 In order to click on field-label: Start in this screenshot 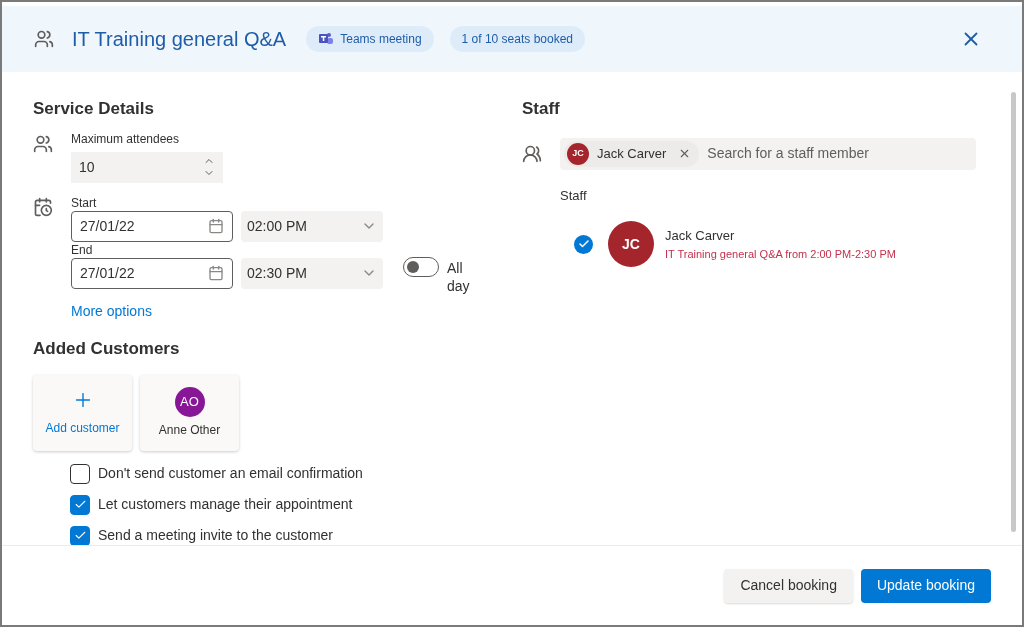, I will do `click(84, 202)`.